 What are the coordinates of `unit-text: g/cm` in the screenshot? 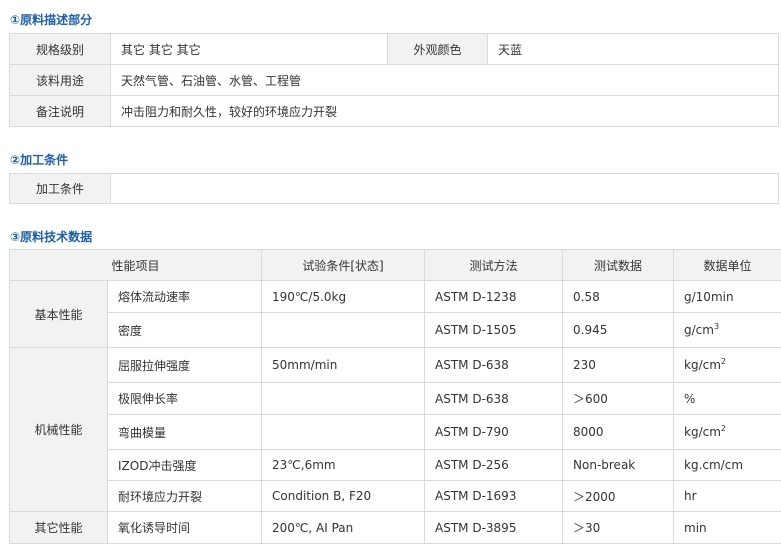 It's located at (699, 330).